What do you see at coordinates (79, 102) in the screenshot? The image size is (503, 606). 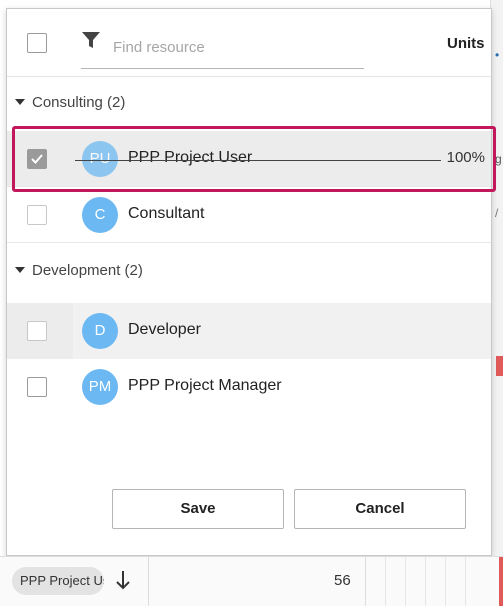 I see `group-label: Consulting (2)` at bounding box center [79, 102].